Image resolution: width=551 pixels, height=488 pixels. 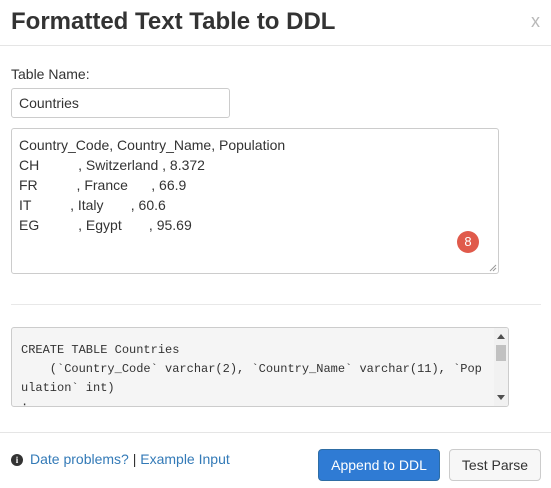 I want to click on text-line: CH , Switzerland , 8.372, so click(x=112, y=165).